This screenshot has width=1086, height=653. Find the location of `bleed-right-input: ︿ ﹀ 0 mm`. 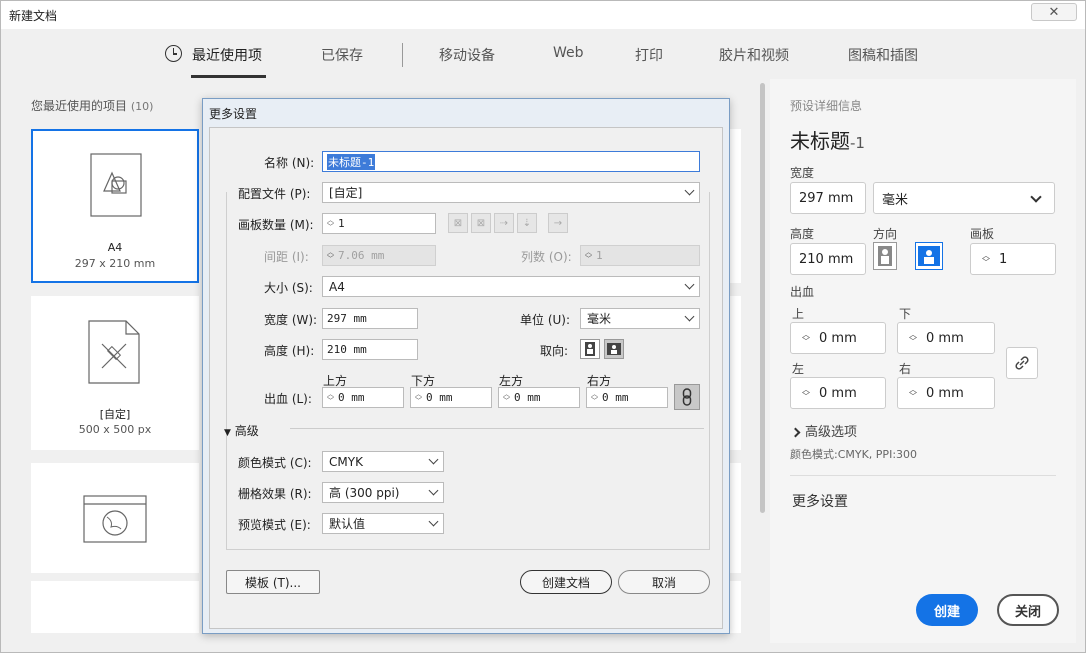

bleed-right-input: ︿ ﹀ 0 mm is located at coordinates (627, 397).